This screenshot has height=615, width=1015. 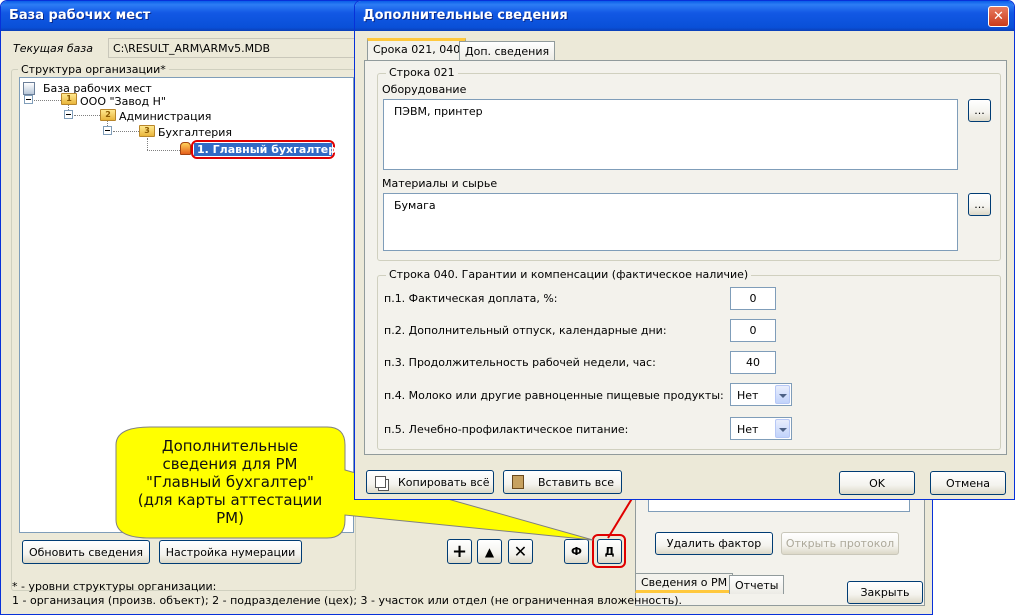 I want to click on copy-all-button: Копировать всё, so click(x=430, y=482).